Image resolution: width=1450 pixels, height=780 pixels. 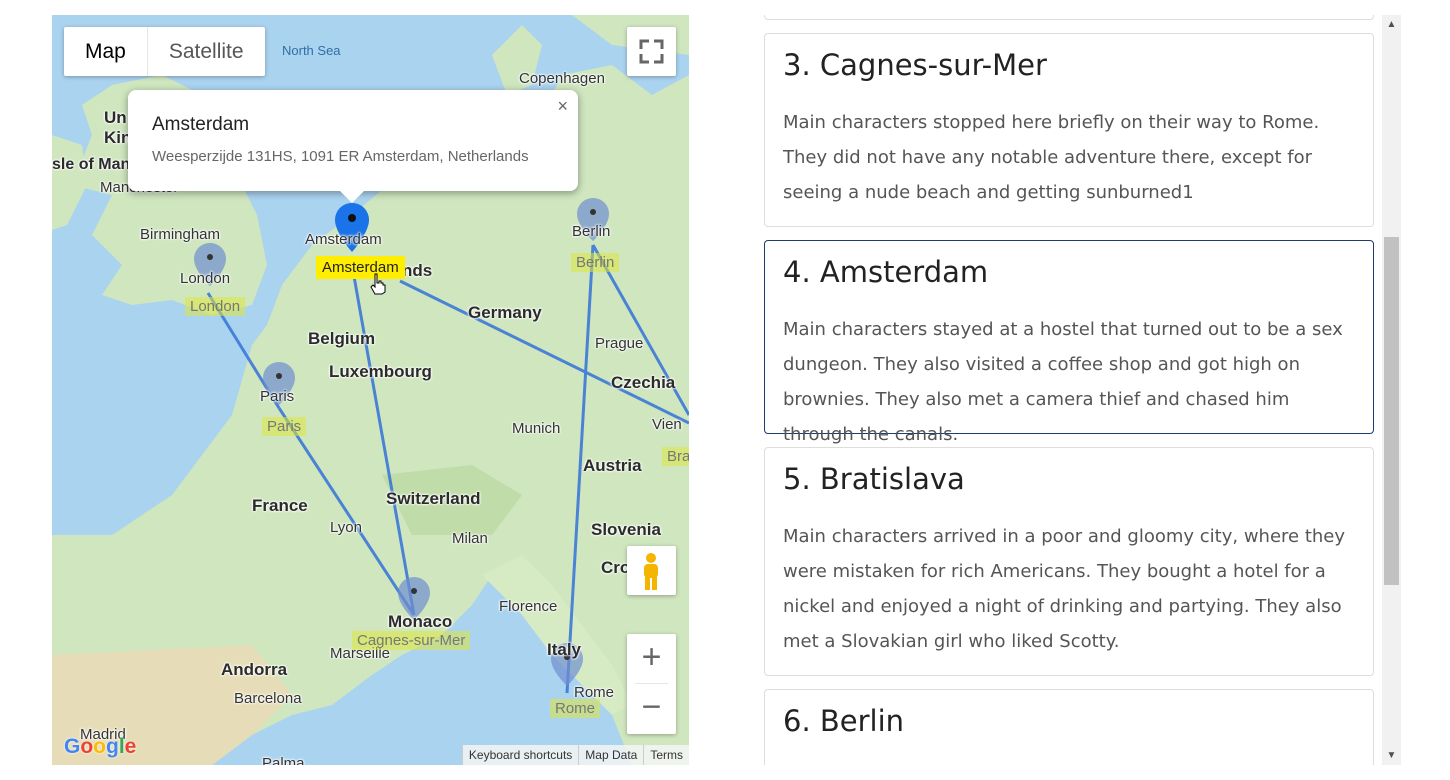 I want to click on map-label-berlin: Berlin, so click(x=591, y=231).